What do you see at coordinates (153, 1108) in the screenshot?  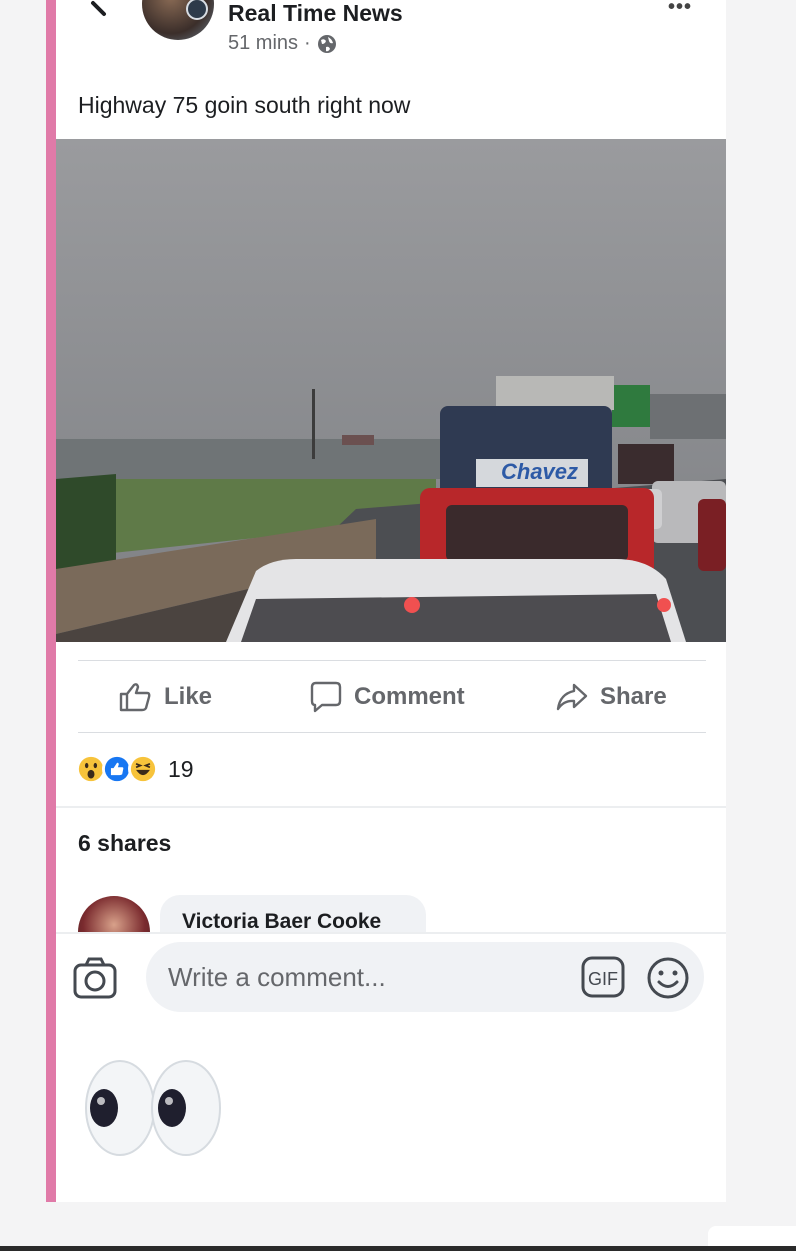 I see `eyes-emoji-icon` at bounding box center [153, 1108].